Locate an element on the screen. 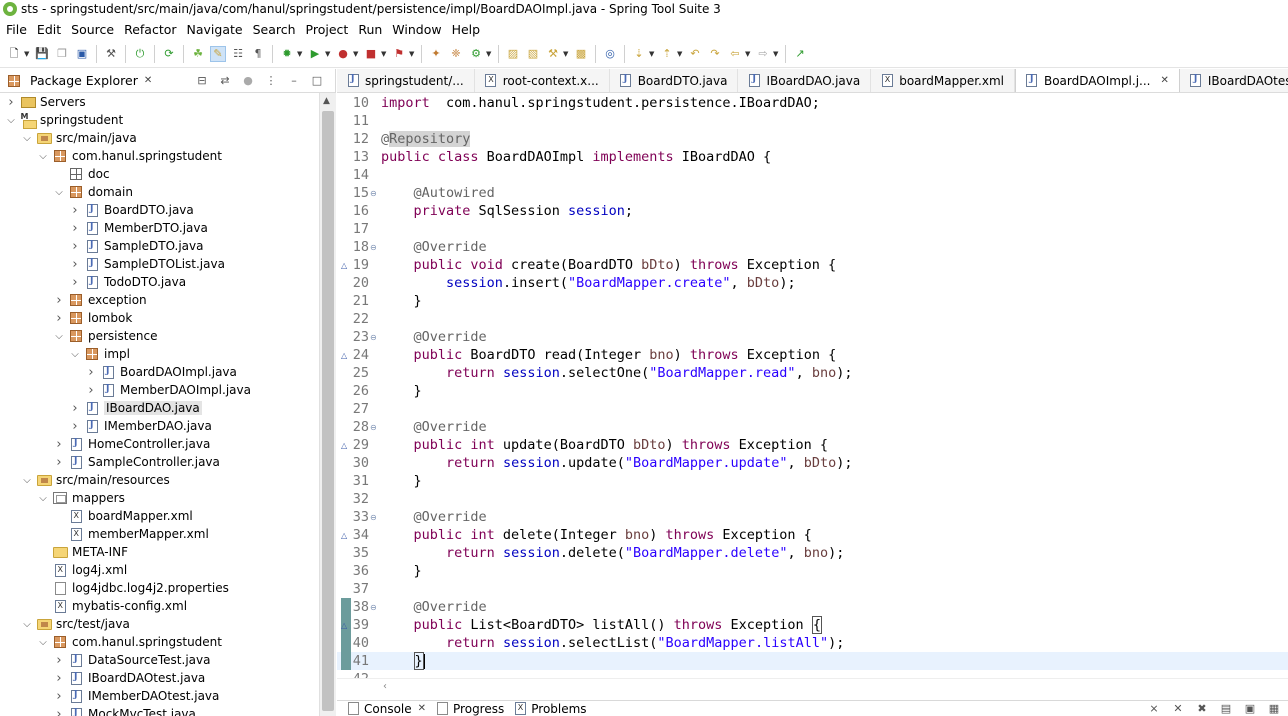 This screenshot has width=1288, height=716. code-line: 41 } is located at coordinates (812, 661).